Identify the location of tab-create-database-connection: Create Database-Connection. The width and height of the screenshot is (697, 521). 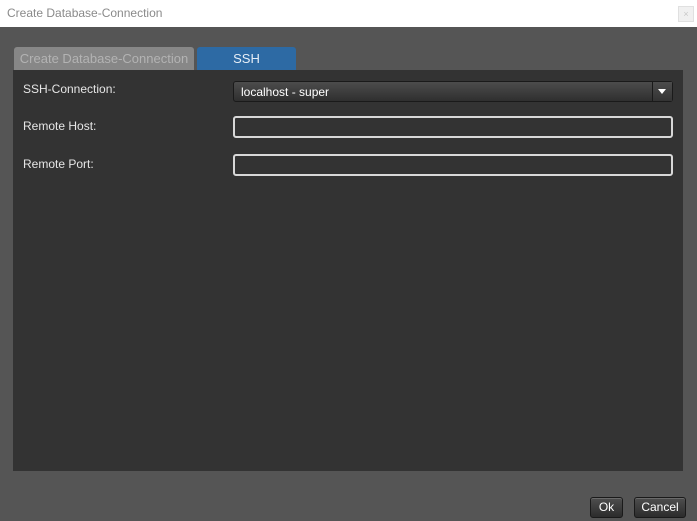
(104, 58).